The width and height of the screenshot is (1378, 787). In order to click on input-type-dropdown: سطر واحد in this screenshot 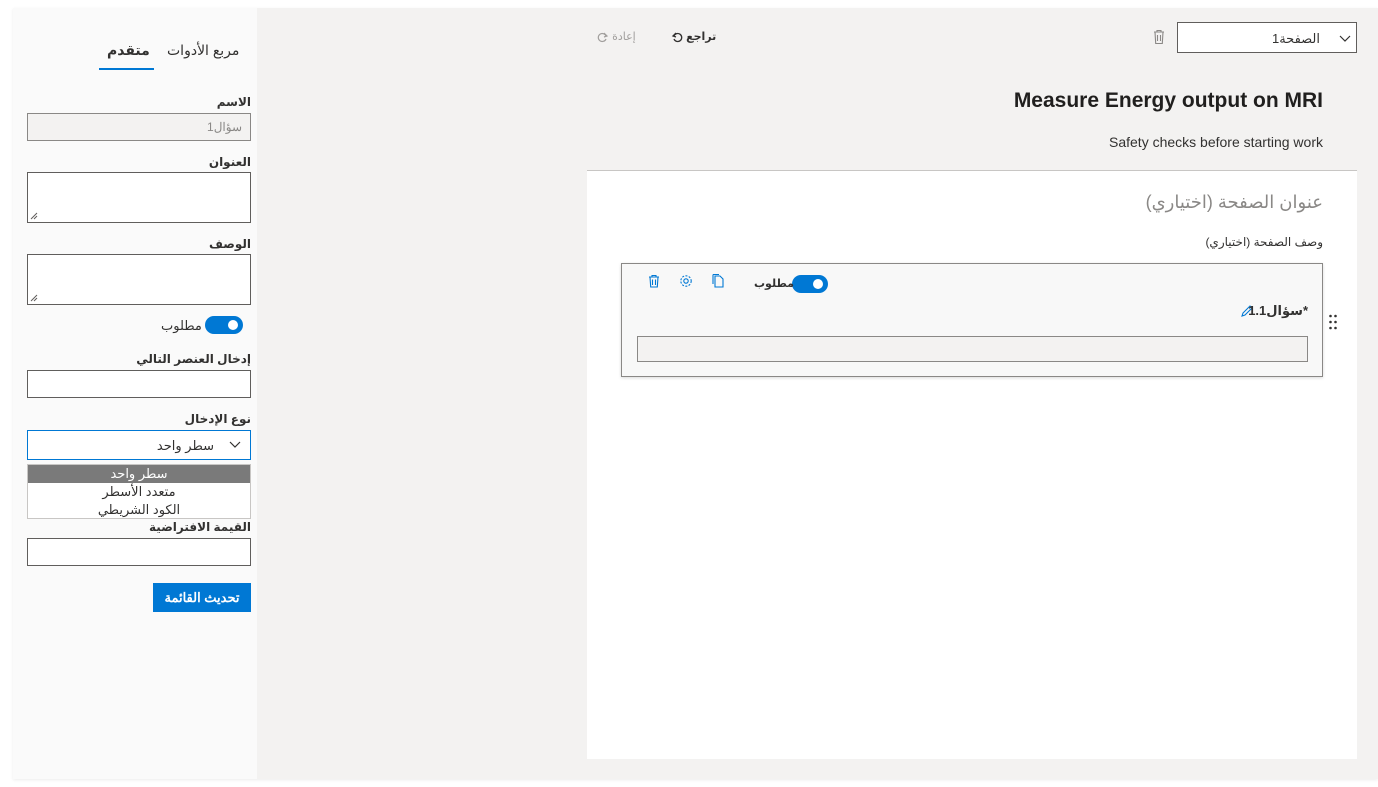, I will do `click(139, 445)`.